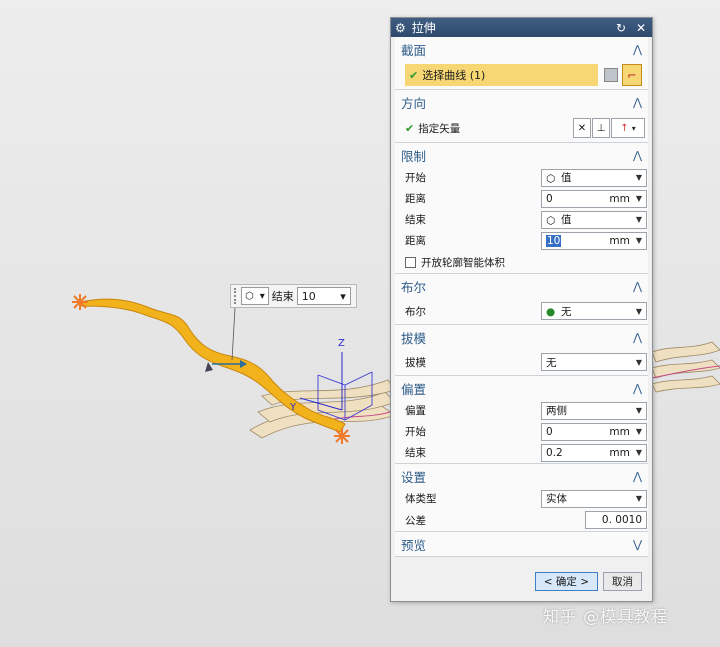 Image resolution: width=720 pixels, height=647 pixels. What do you see at coordinates (566, 581) in the screenshot?
I see `ok-button: < 确定 >` at bounding box center [566, 581].